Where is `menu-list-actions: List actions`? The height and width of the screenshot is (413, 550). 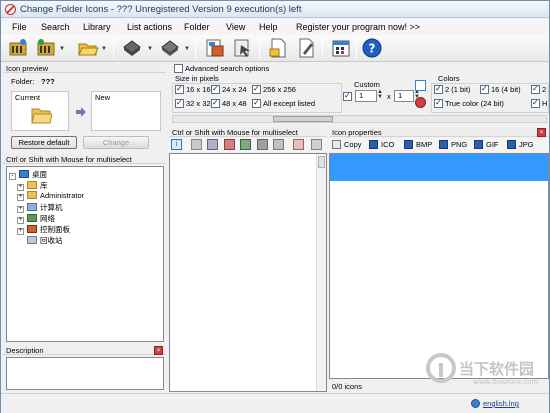 menu-list-actions: List actions is located at coordinates (149, 27).